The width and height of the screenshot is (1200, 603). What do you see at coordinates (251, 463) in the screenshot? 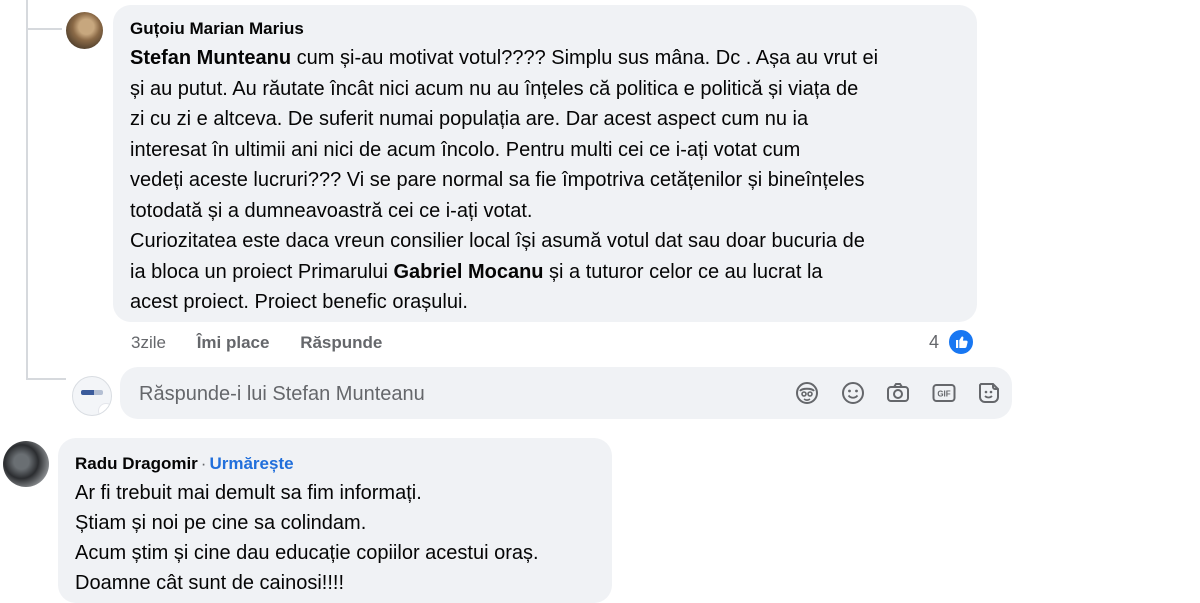
I see `follow-button: Urmărește` at bounding box center [251, 463].